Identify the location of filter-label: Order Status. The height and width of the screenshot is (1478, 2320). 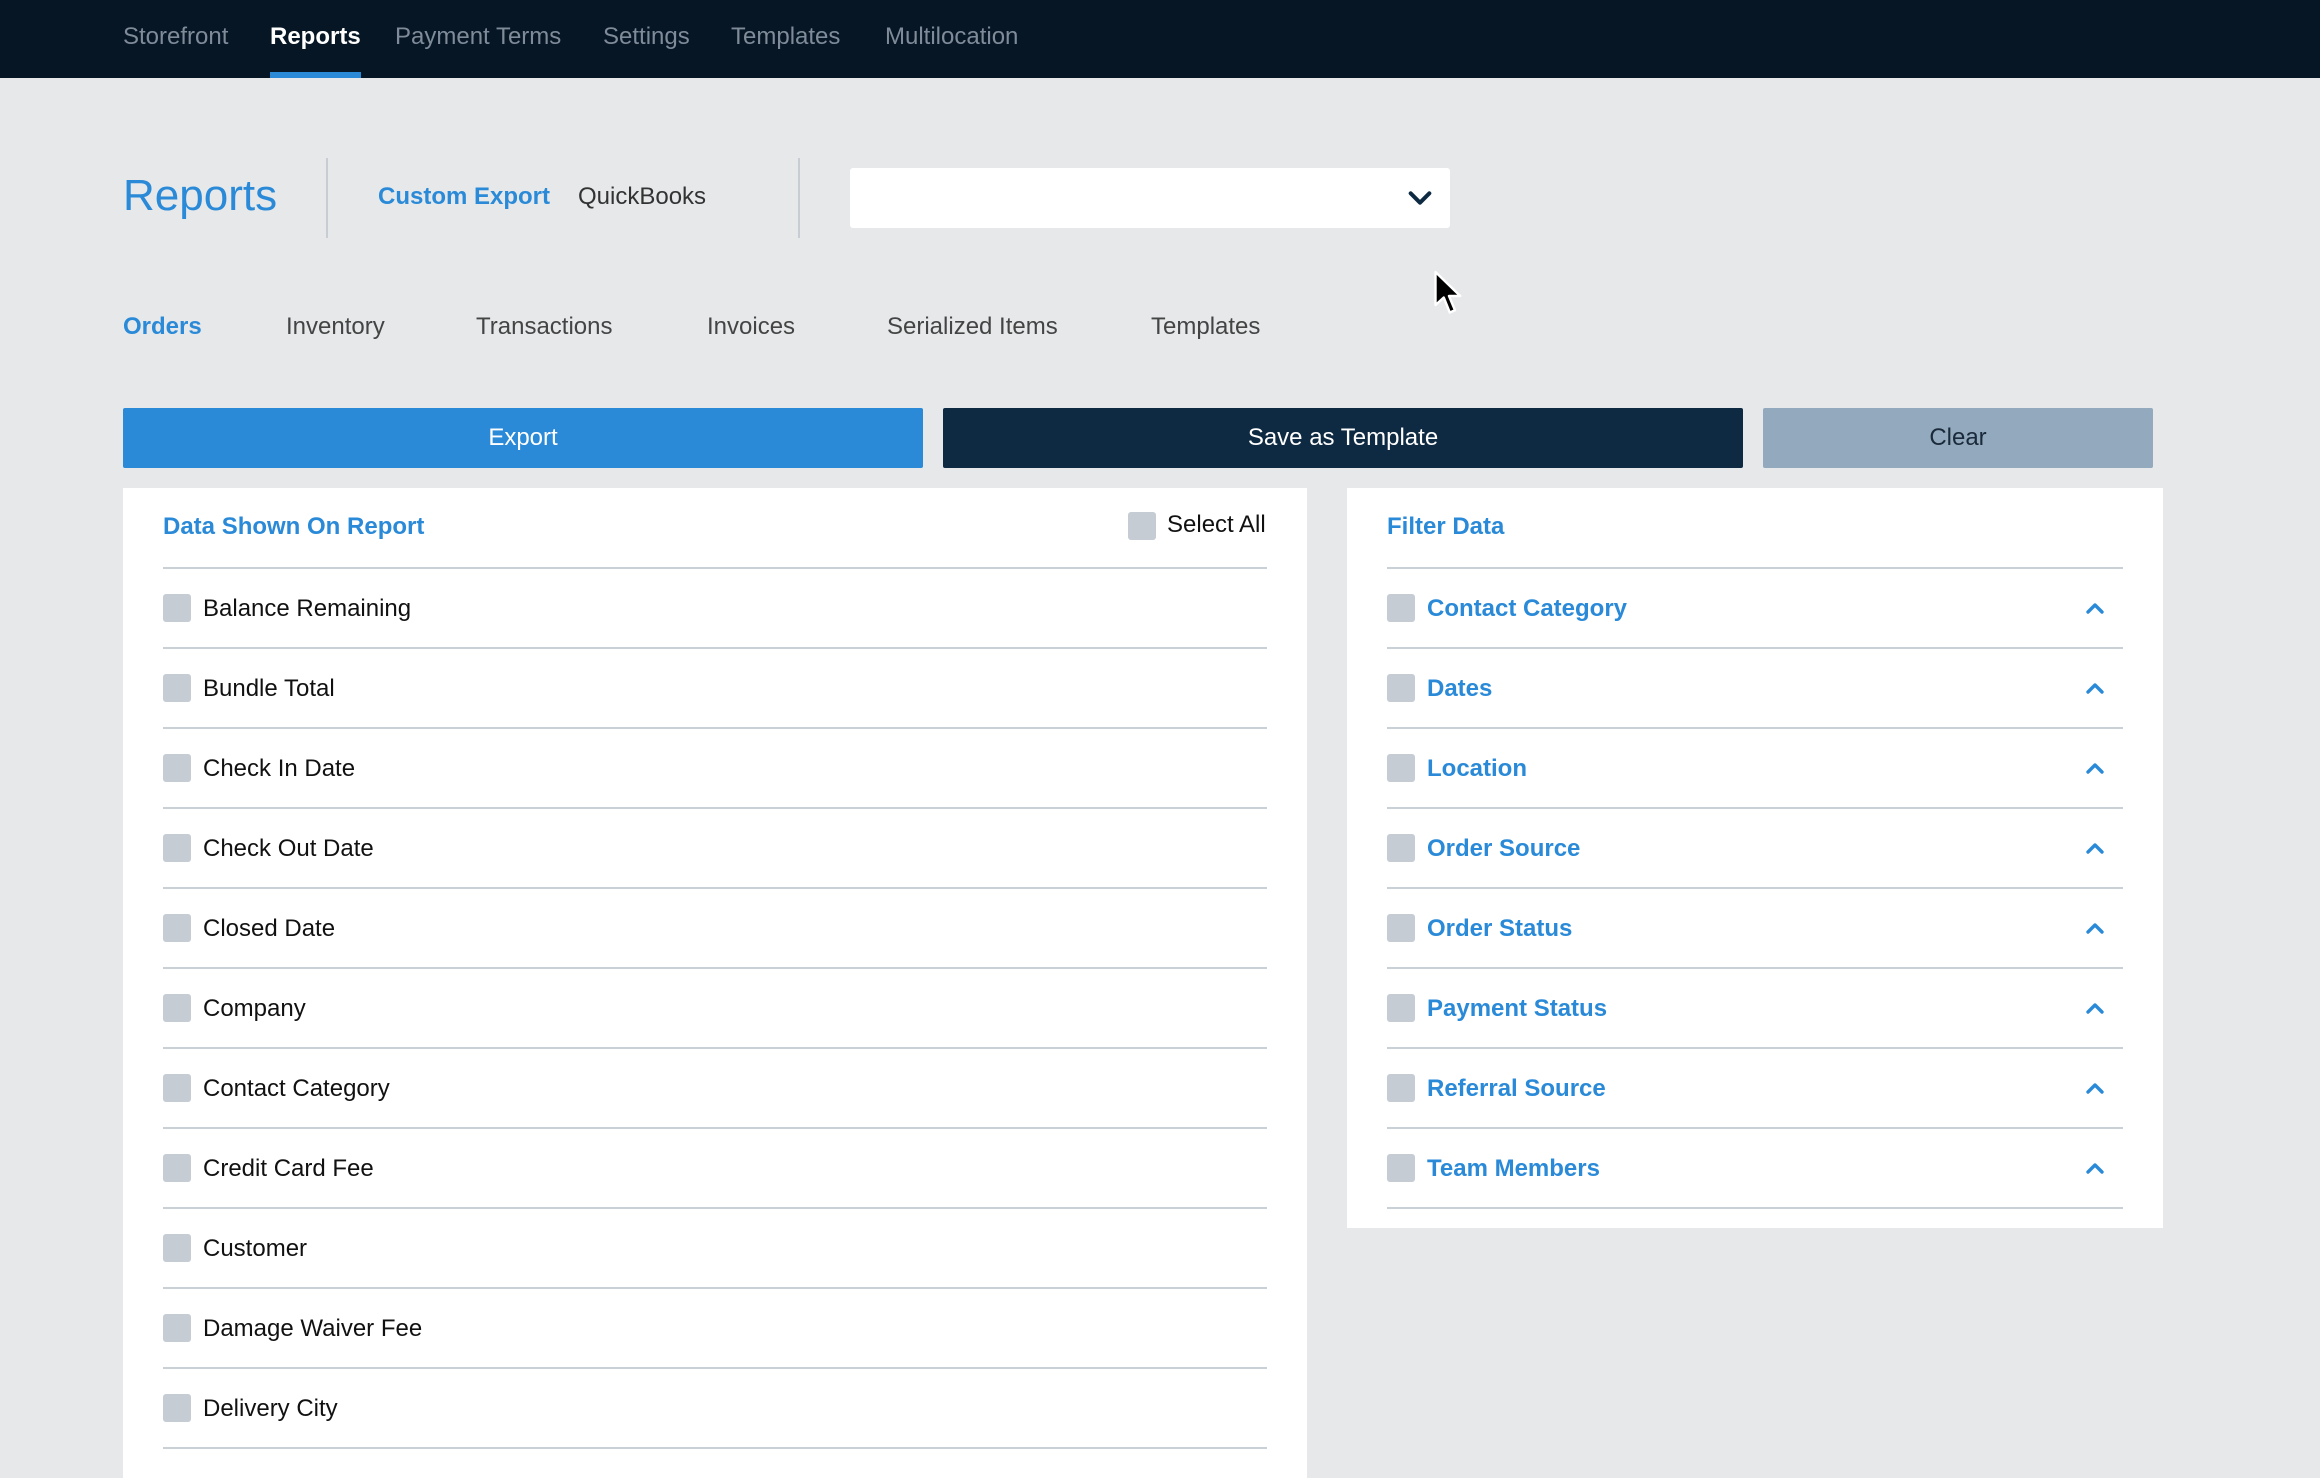
(1499, 929).